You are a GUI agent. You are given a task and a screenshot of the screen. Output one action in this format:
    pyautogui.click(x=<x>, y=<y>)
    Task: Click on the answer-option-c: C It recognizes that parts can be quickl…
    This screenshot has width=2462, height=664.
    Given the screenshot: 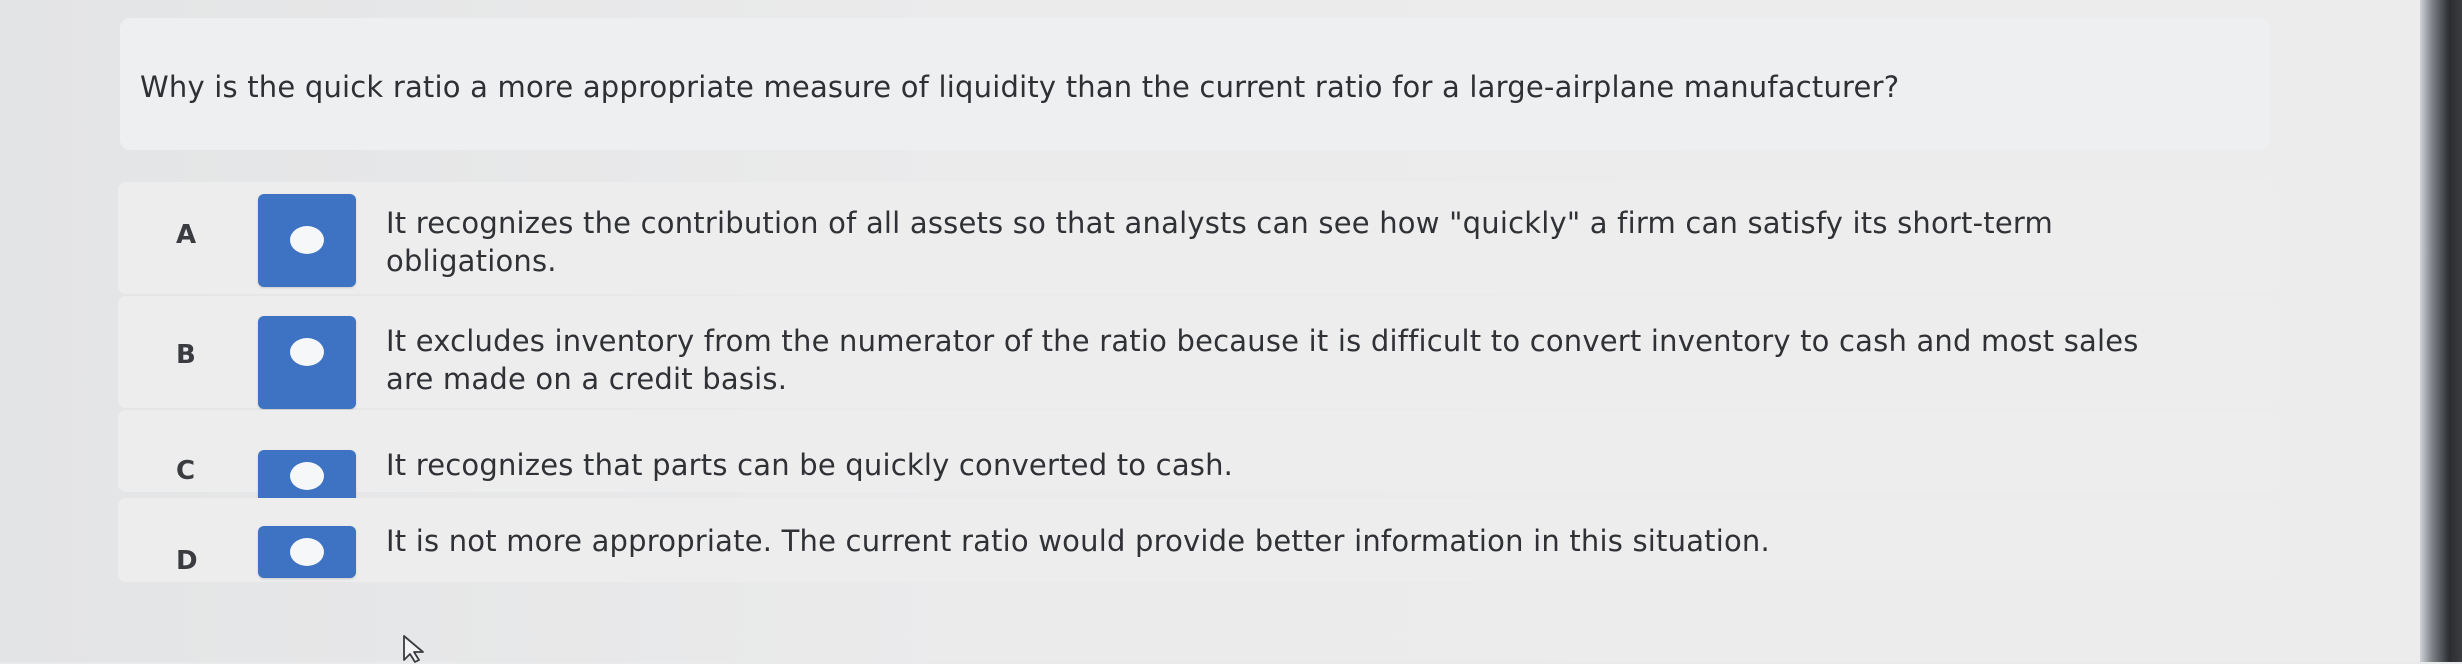 What is the action you would take?
    pyautogui.click(x=1195, y=458)
    